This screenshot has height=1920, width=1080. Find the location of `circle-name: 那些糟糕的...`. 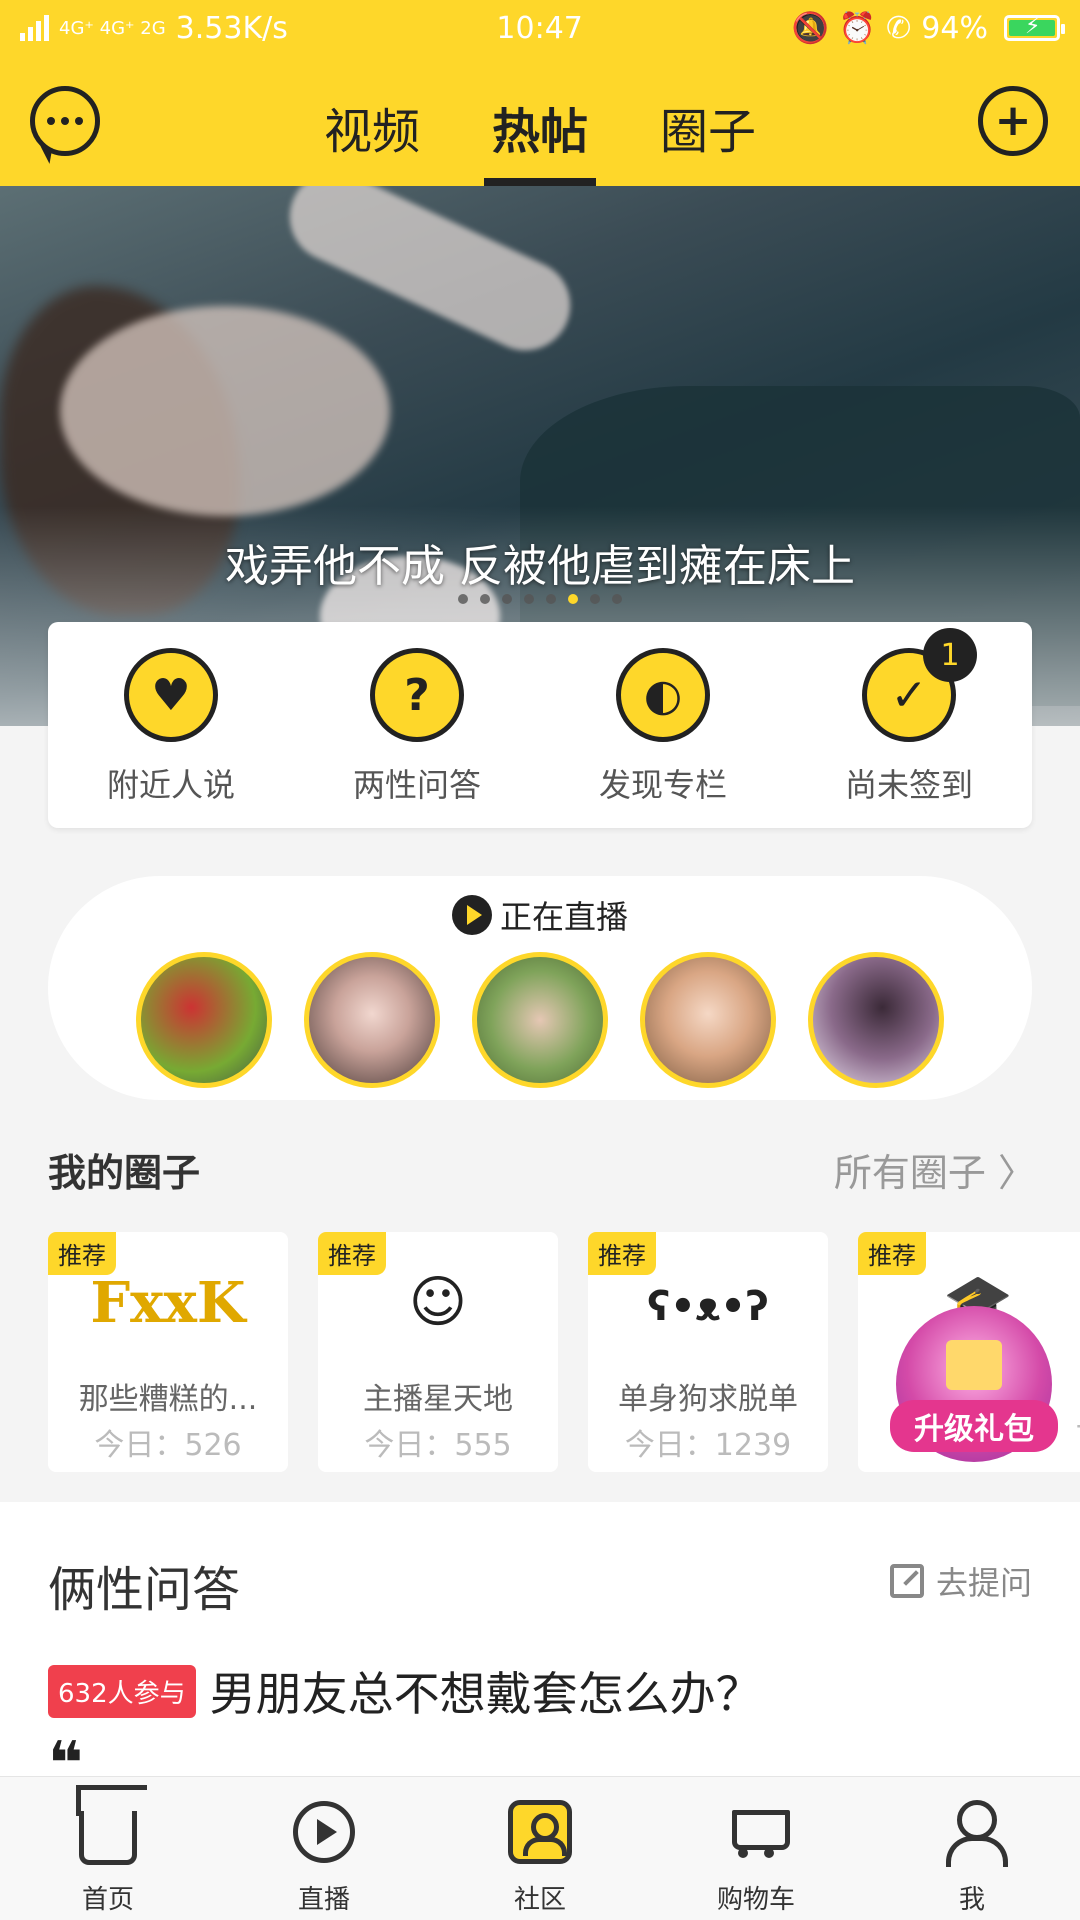

circle-name: 那些糟糕的... is located at coordinates (168, 1399).